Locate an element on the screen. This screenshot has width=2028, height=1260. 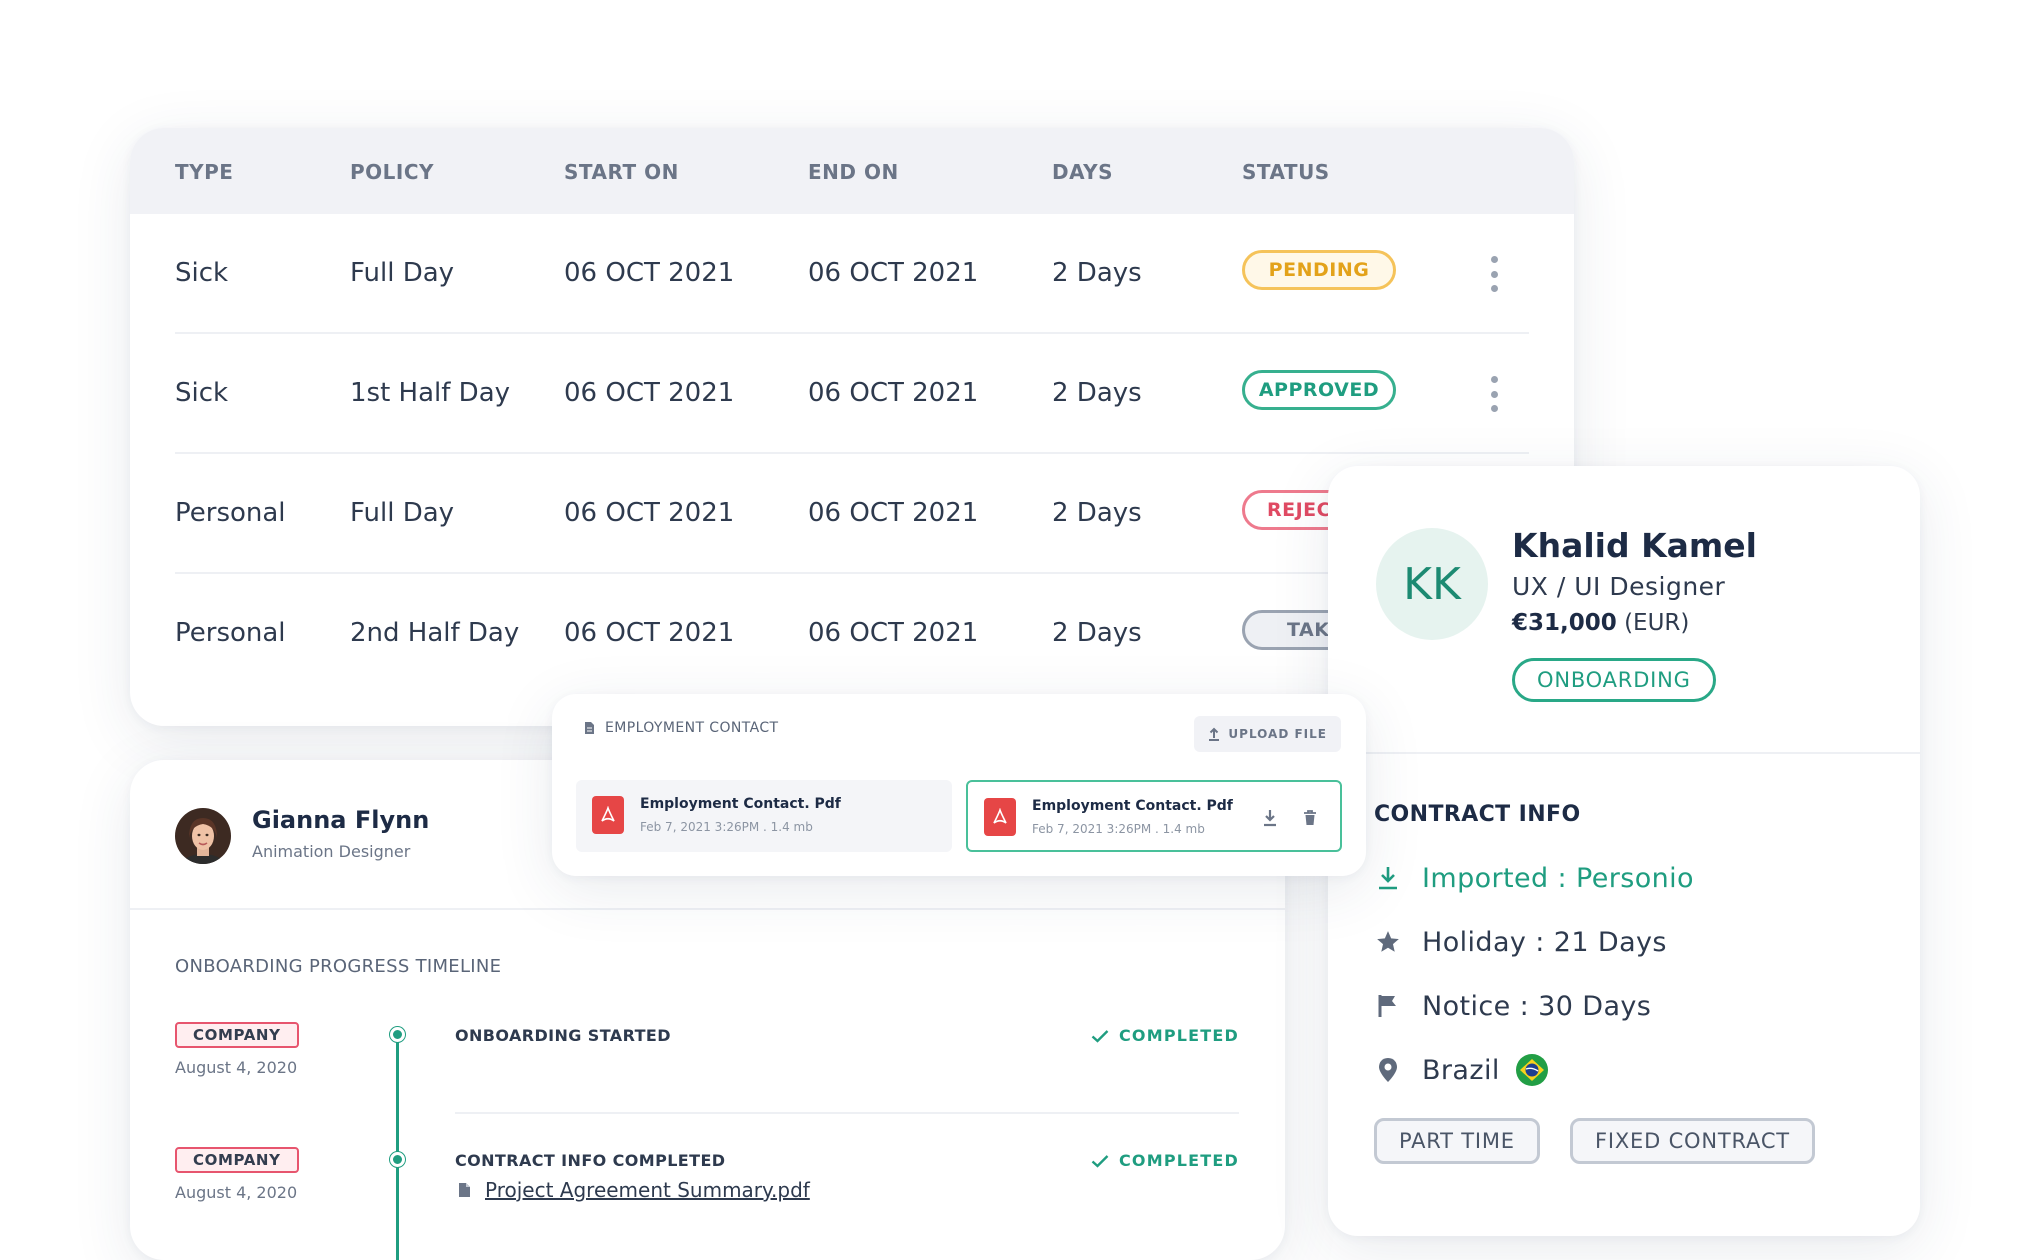
contract-item-label: Notice : 30 Days is located at coordinates (1537, 1006).